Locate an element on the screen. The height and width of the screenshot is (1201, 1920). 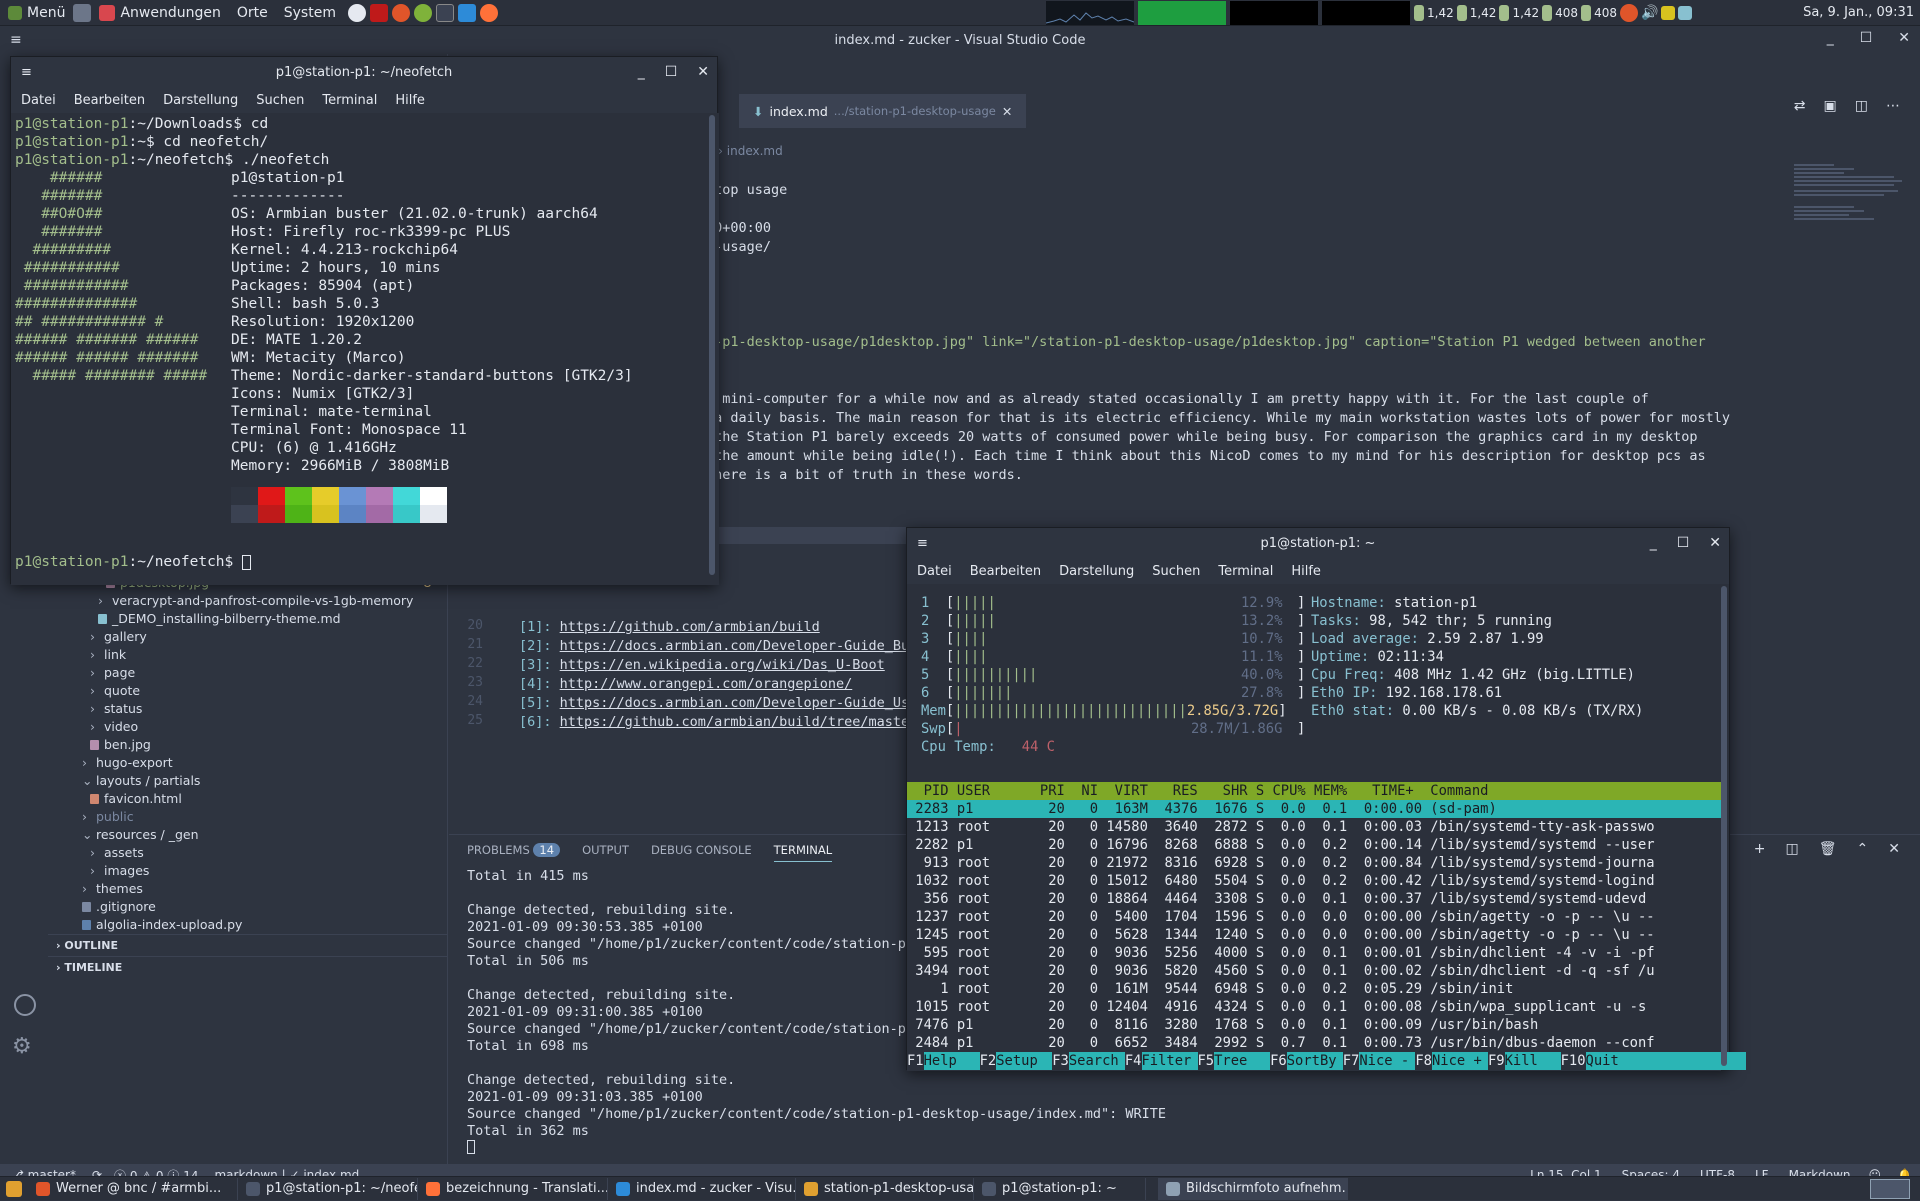
notes-icon is located at coordinates (1668, 13).